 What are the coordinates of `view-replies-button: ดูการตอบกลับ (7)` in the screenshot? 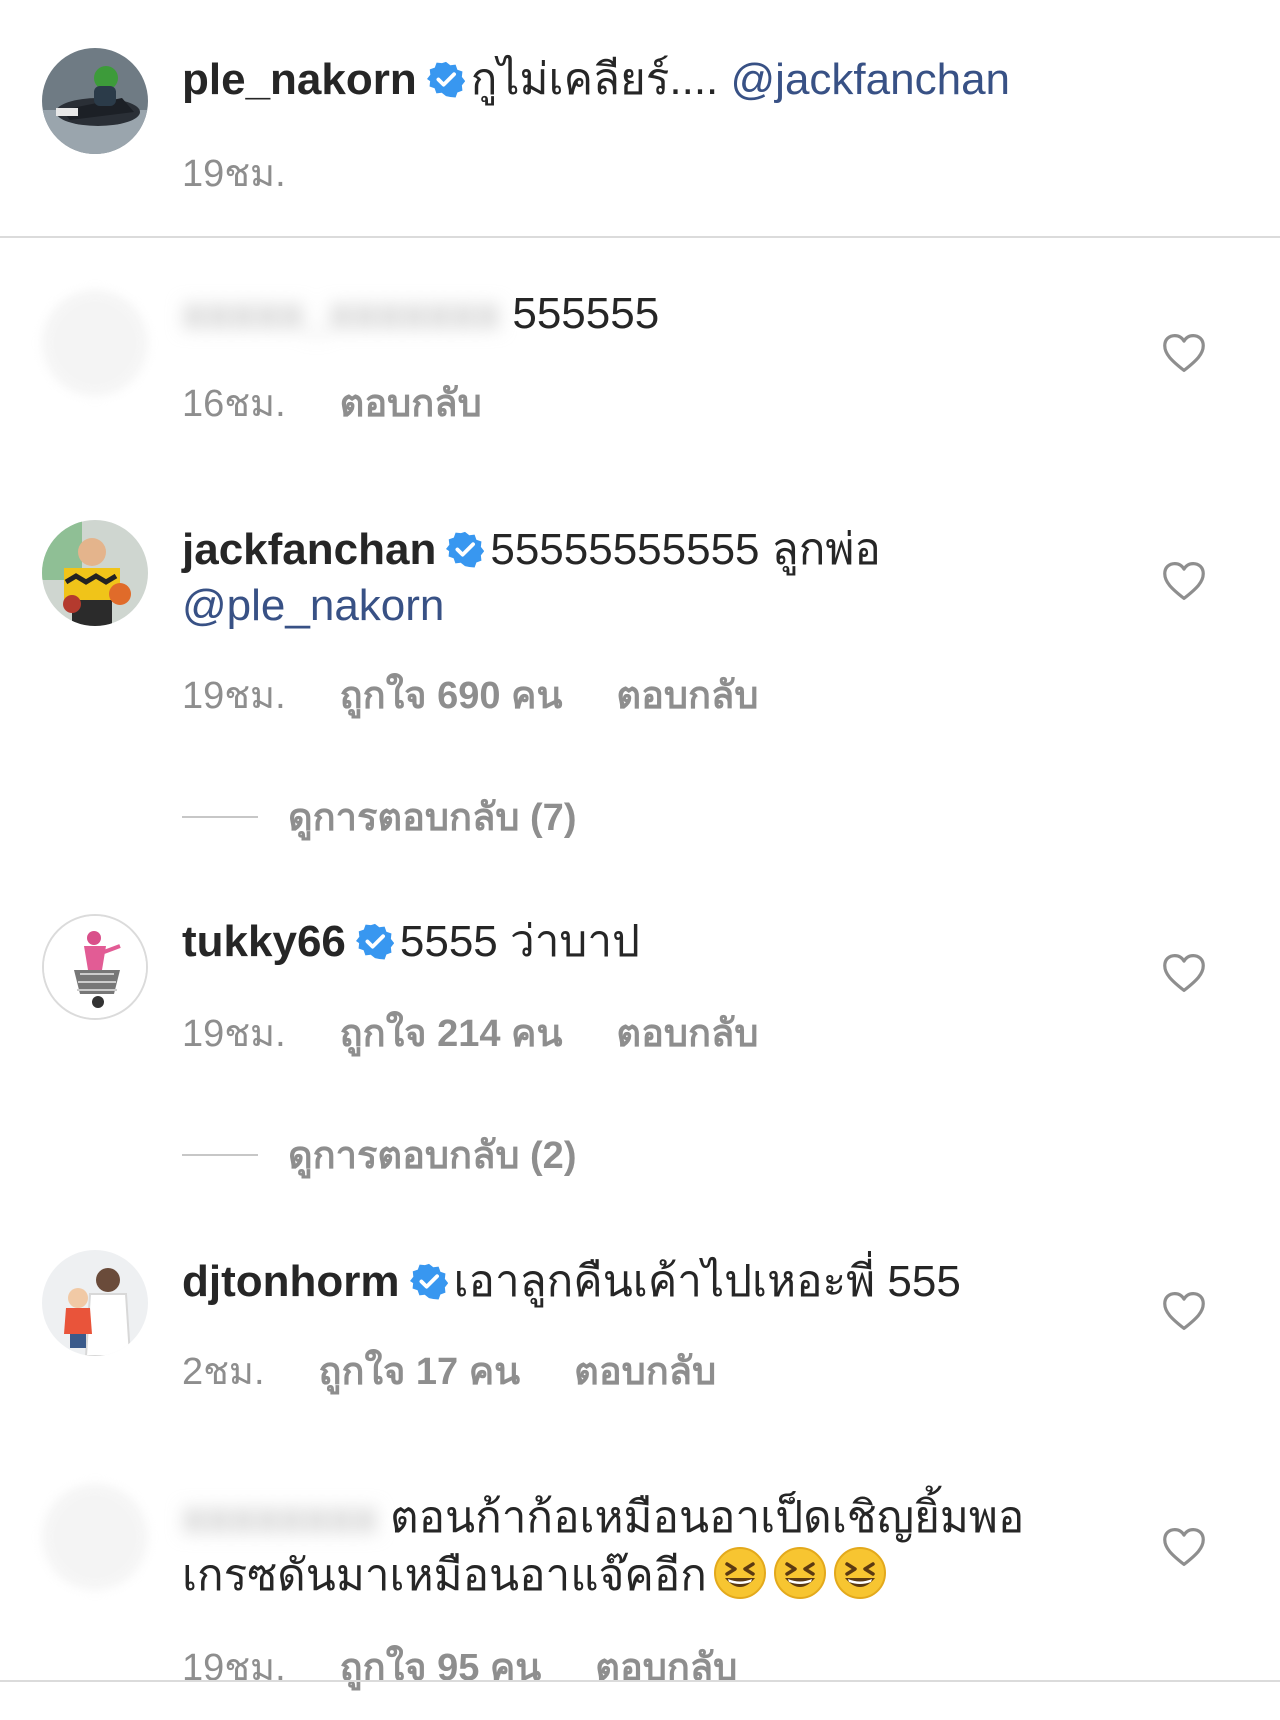 It's located at (379, 816).